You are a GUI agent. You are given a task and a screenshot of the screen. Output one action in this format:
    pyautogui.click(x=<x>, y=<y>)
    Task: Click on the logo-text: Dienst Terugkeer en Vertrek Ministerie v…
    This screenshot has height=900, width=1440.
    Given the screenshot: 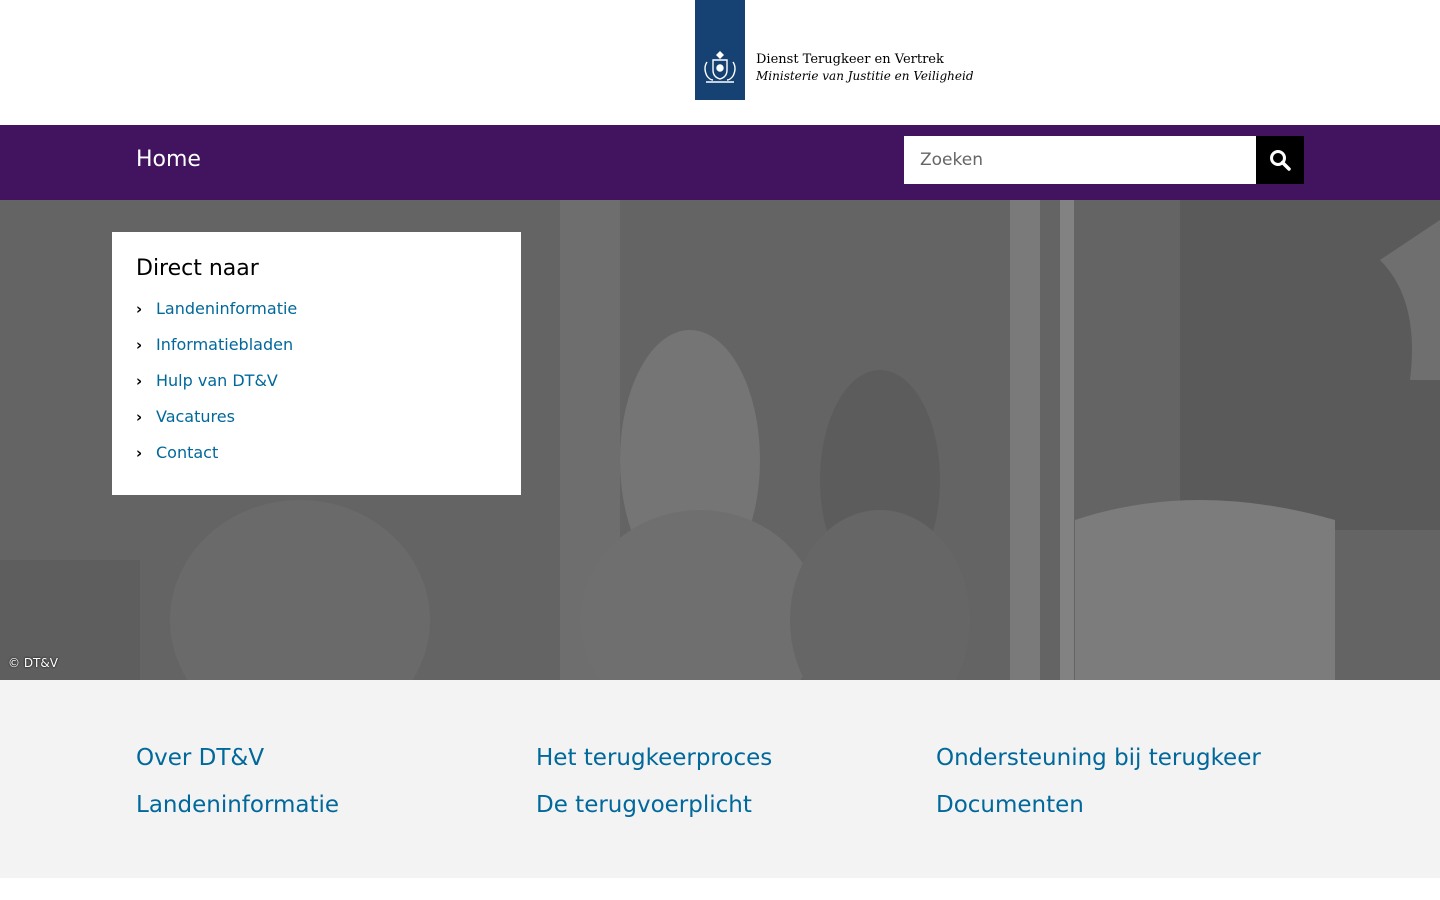 What is the action you would take?
    pyautogui.click(x=865, y=68)
    